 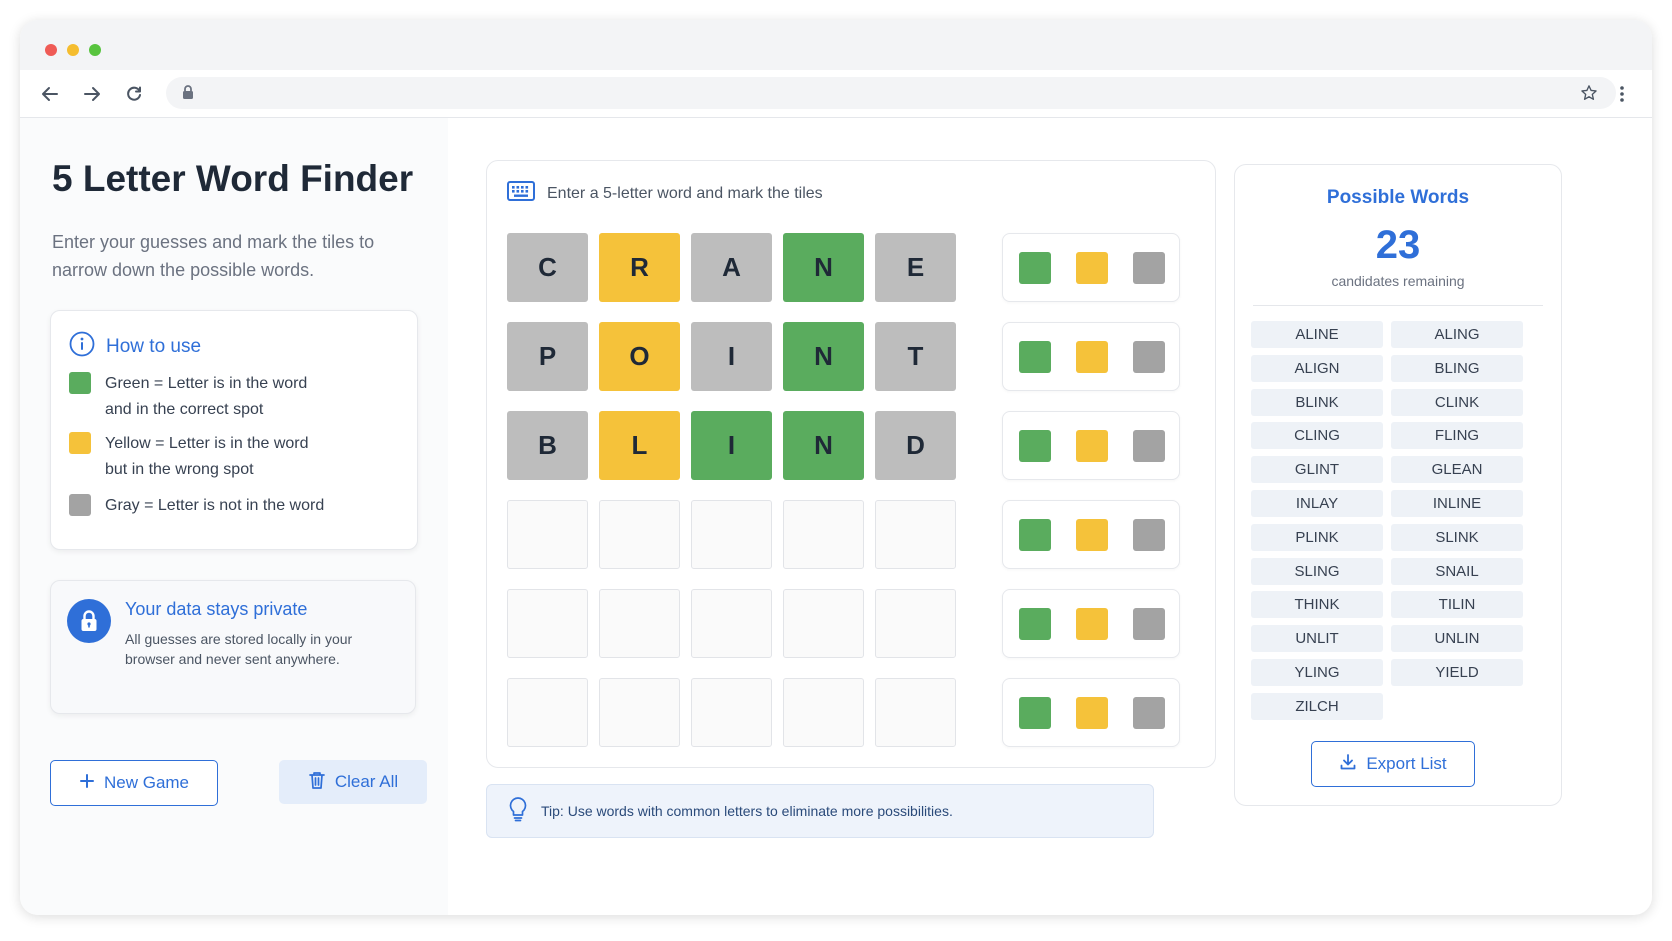 What do you see at coordinates (639, 712) in the screenshot?
I see `tile-r6-c2` at bounding box center [639, 712].